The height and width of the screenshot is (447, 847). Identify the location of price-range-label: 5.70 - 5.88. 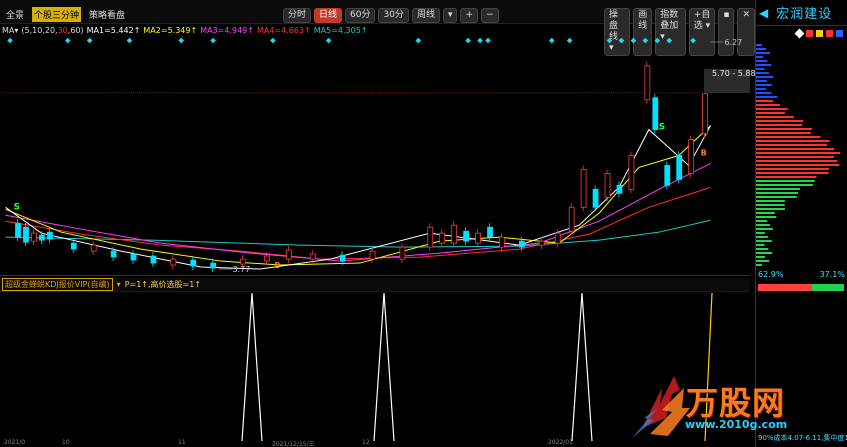
(734, 73).